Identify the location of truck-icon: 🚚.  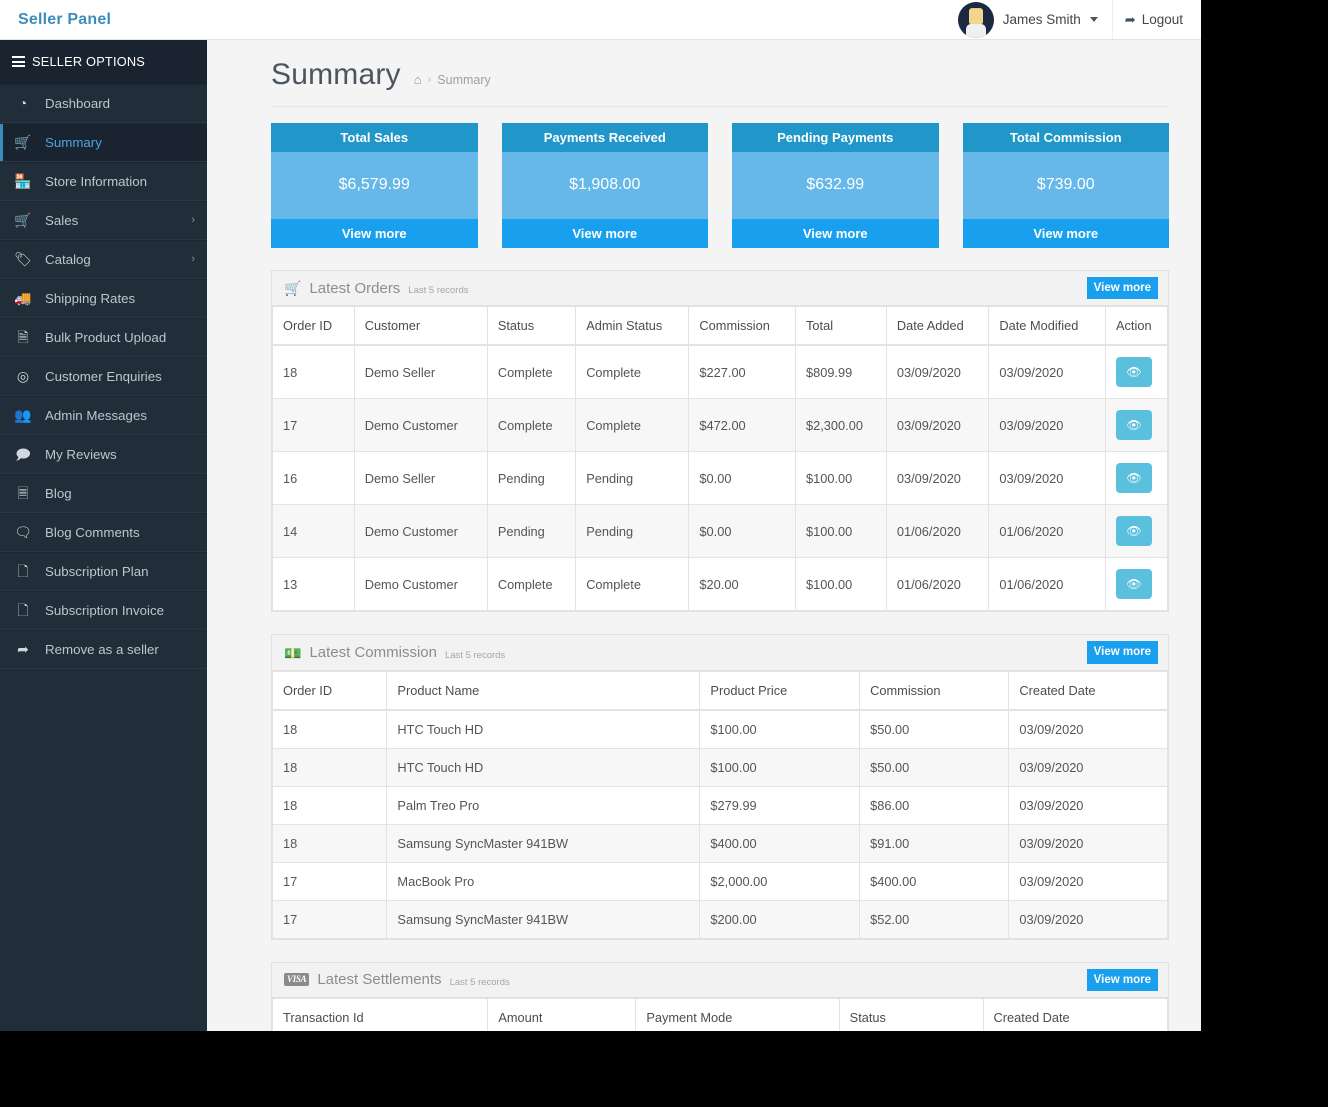
(23, 298).